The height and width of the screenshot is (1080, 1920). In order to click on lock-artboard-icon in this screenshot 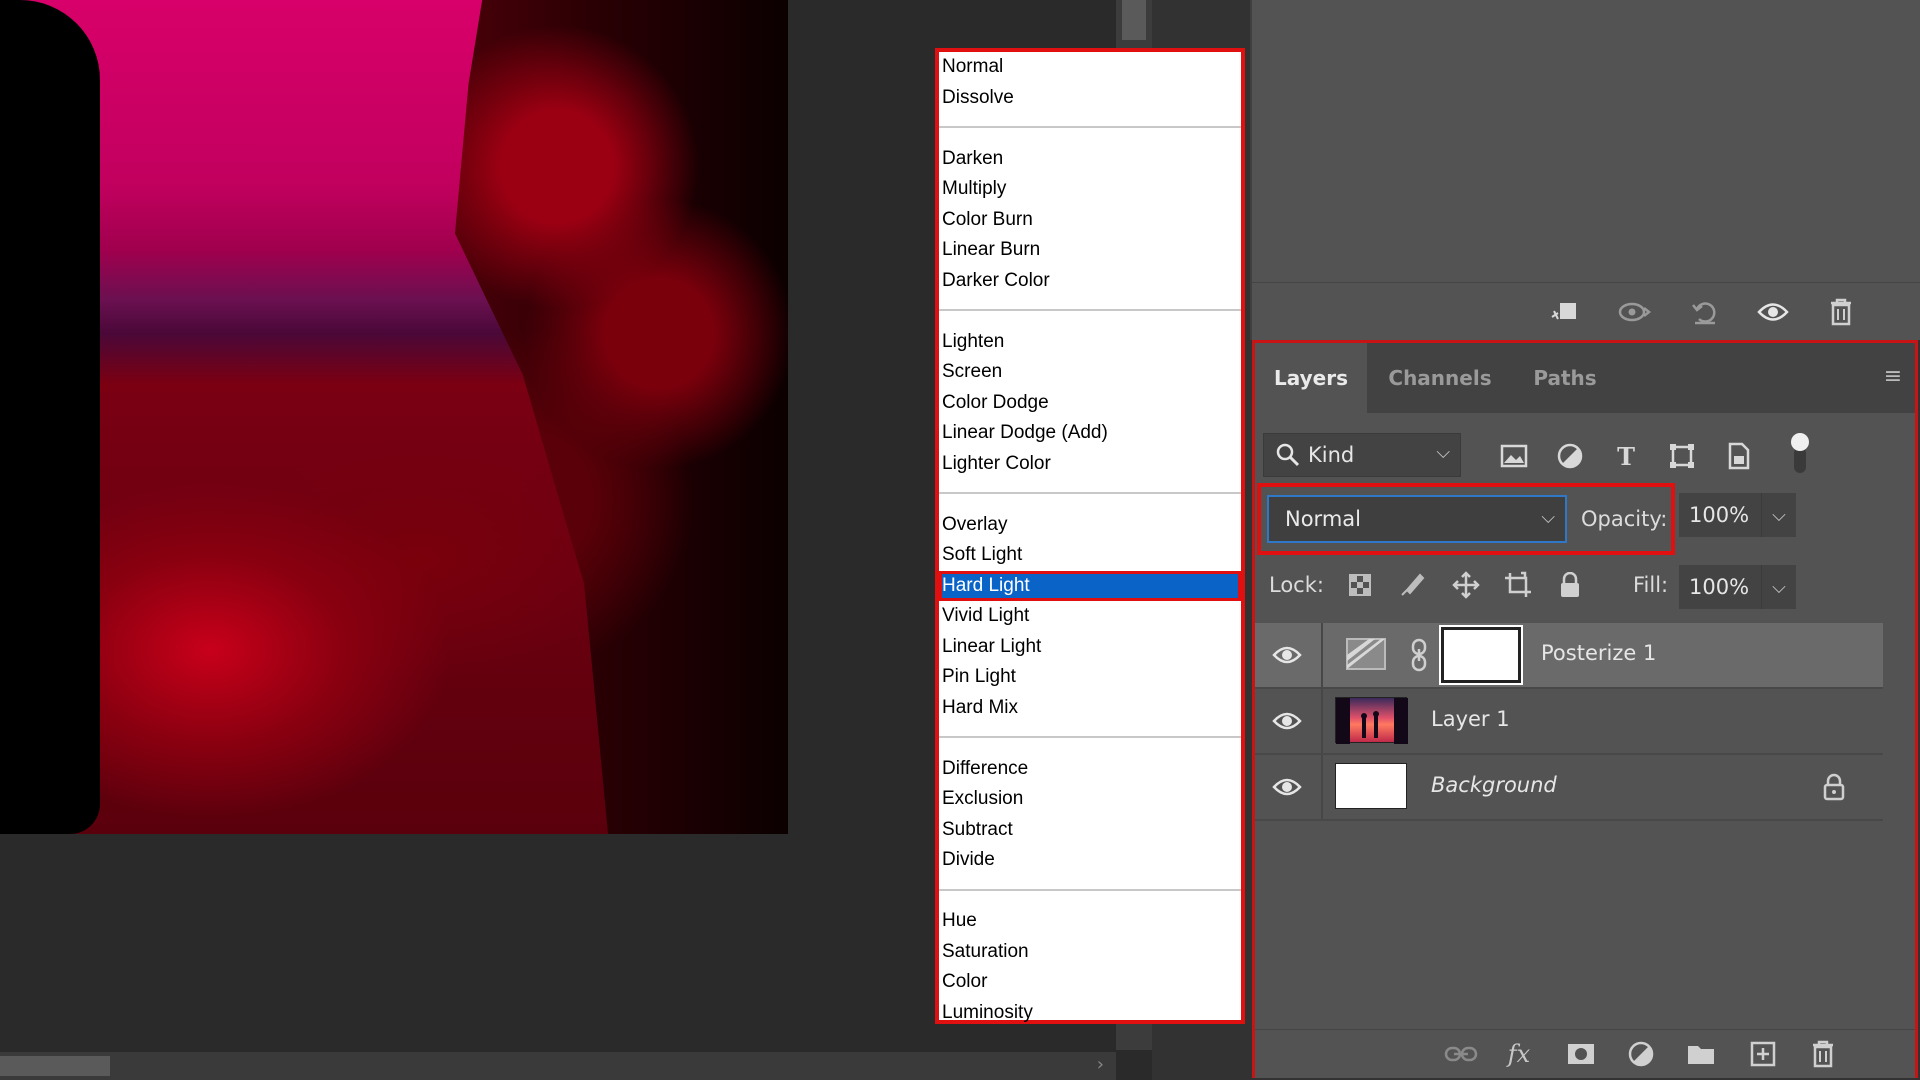, I will do `click(1518, 585)`.